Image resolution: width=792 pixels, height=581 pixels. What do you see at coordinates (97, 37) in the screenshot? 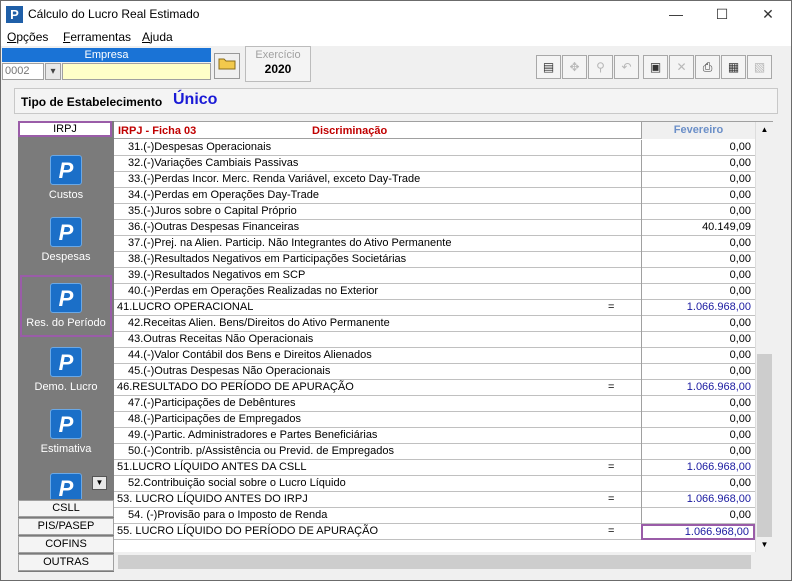
I see `menu-ferramentas: Ferramentas` at bounding box center [97, 37].